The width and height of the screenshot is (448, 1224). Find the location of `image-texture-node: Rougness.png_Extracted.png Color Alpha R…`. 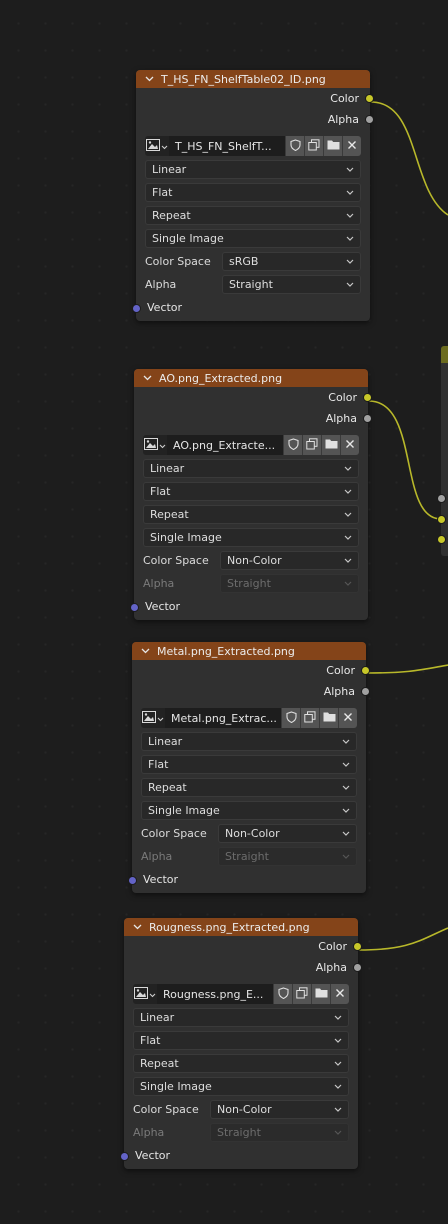

image-texture-node: Rougness.png_Extracted.png Color Alpha R… is located at coordinates (241, 1043).